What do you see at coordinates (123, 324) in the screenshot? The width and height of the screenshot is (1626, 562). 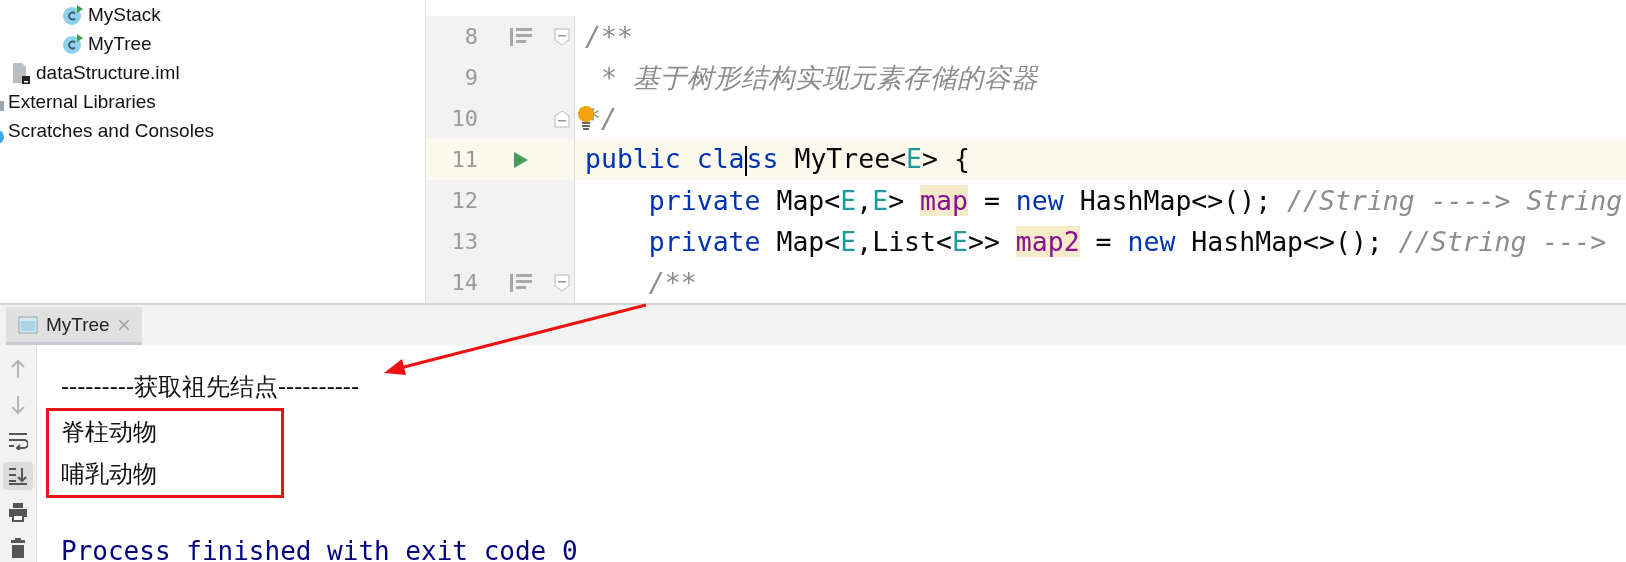 I see `close-icon` at bounding box center [123, 324].